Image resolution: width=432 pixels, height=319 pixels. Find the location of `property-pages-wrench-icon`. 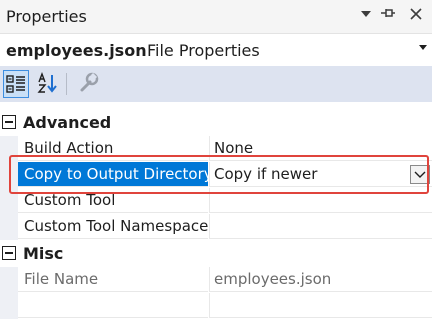

property-pages-wrench-icon is located at coordinates (88, 86).